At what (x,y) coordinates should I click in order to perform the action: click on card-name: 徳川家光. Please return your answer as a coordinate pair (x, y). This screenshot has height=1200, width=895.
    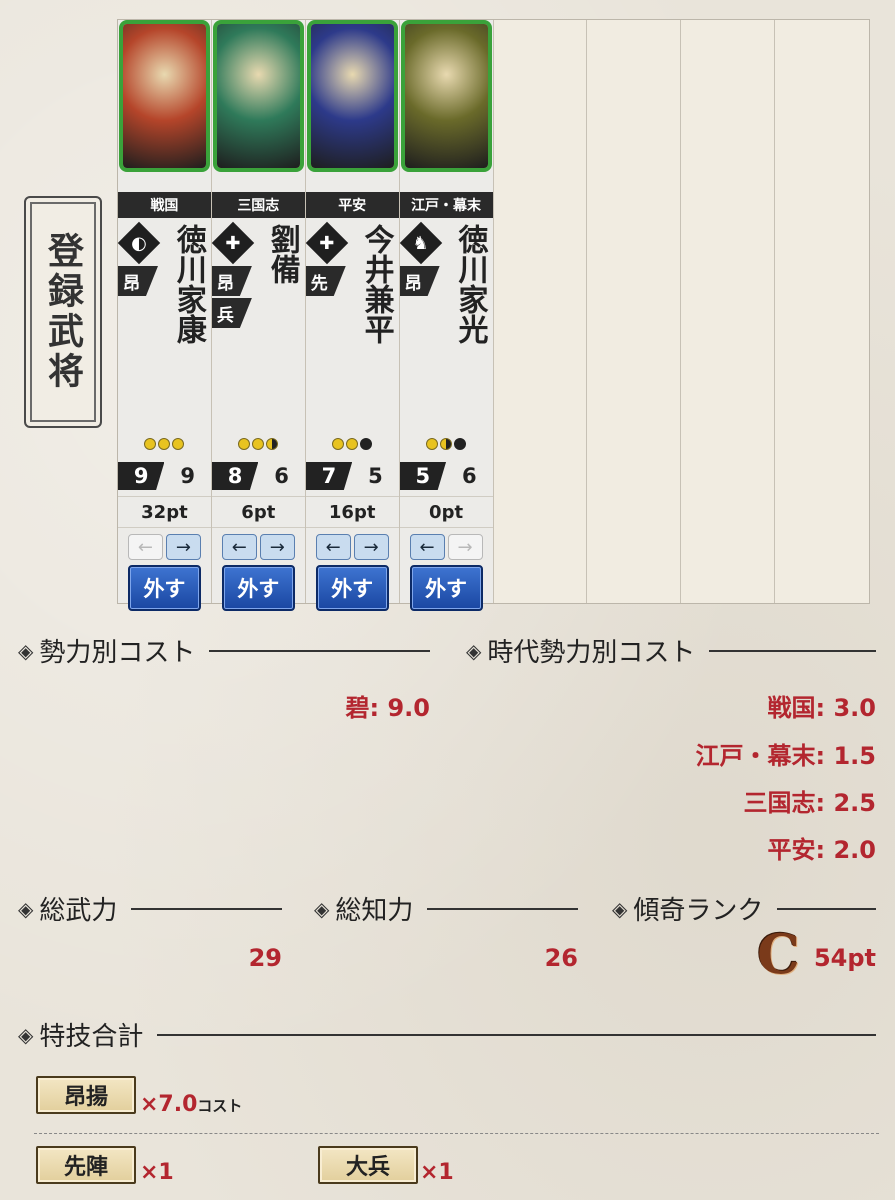
    Looking at the image, I should click on (470, 284).